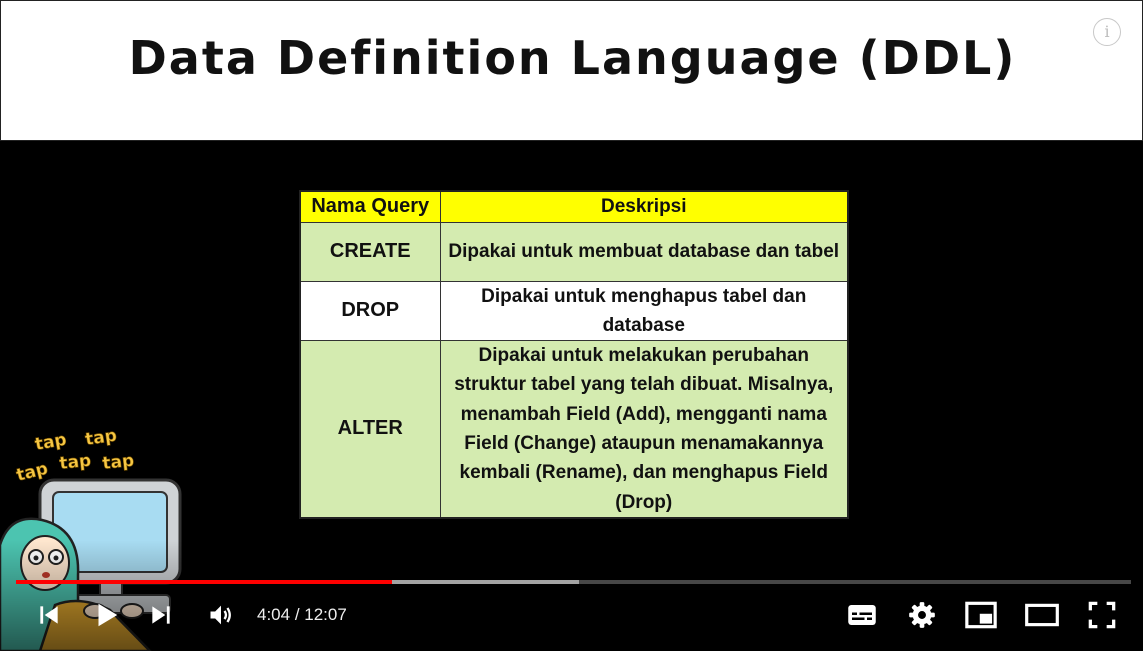 The width and height of the screenshot is (1143, 651). I want to click on previous-button, so click(49, 615).